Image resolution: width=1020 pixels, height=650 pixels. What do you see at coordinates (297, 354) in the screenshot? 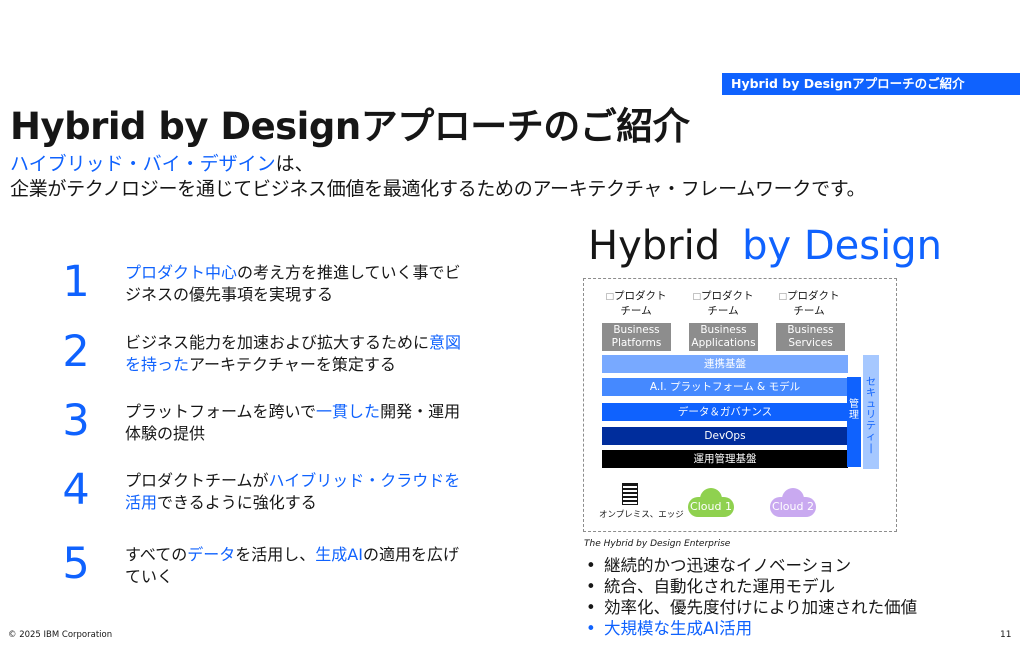
I see `item-text: ビジネス能力を加速および拡大するために意図を持ったアーキテクチャーを策定する` at bounding box center [297, 354].